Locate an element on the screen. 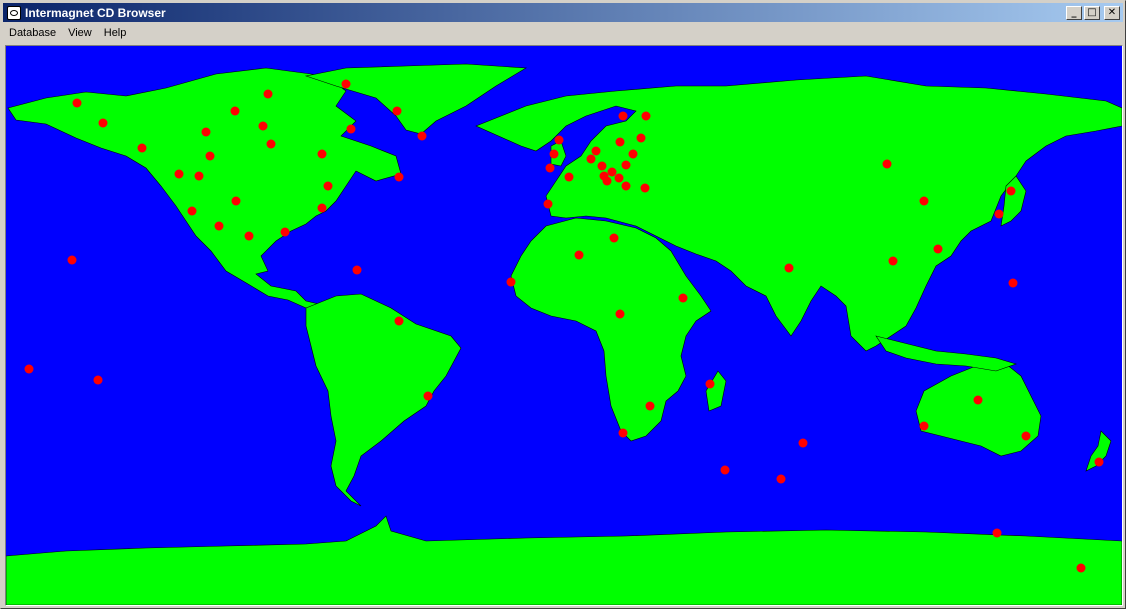  window-title: Intermagnet CD Browser is located at coordinates (95, 12).